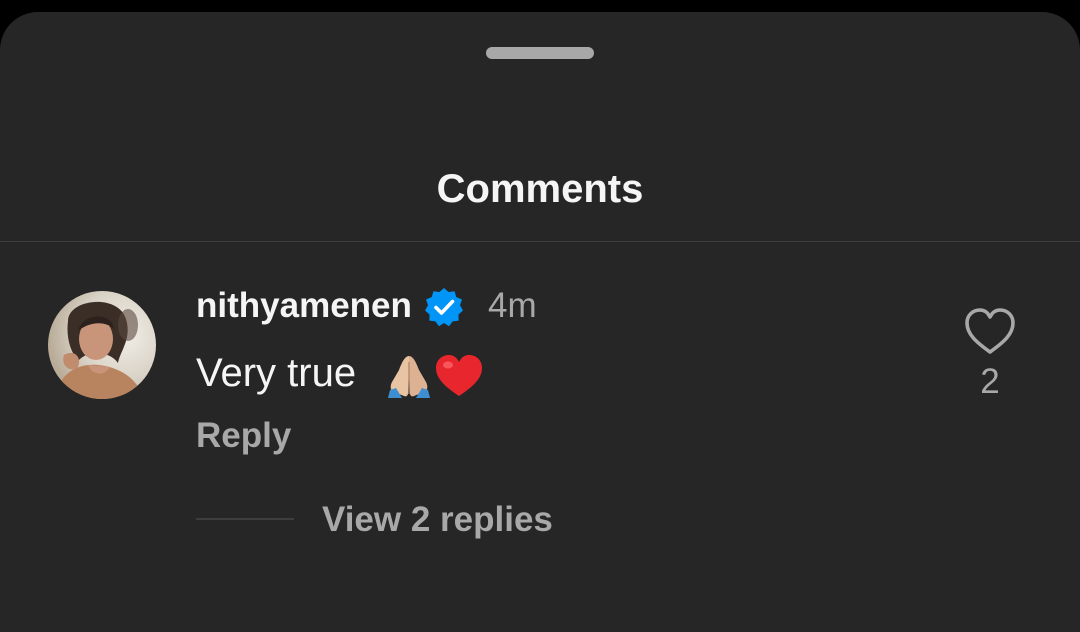 This screenshot has width=1080, height=632. I want to click on view-replies-button: View 2 replies, so click(437, 520).